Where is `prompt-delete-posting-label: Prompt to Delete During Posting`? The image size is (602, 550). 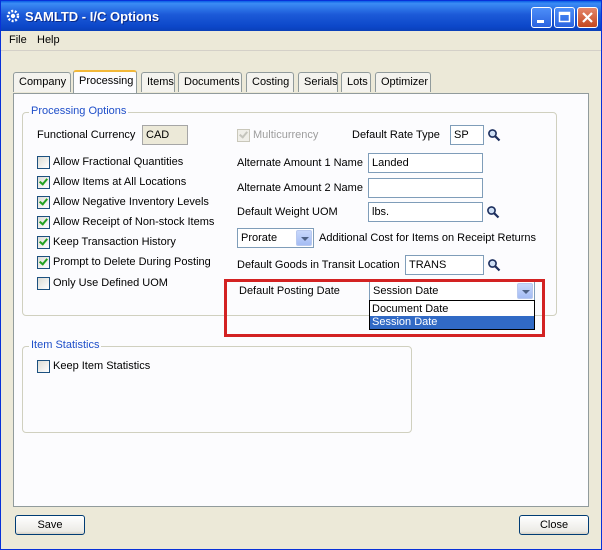
prompt-delete-posting-label: Prompt to Delete During Posting is located at coordinates (132, 262).